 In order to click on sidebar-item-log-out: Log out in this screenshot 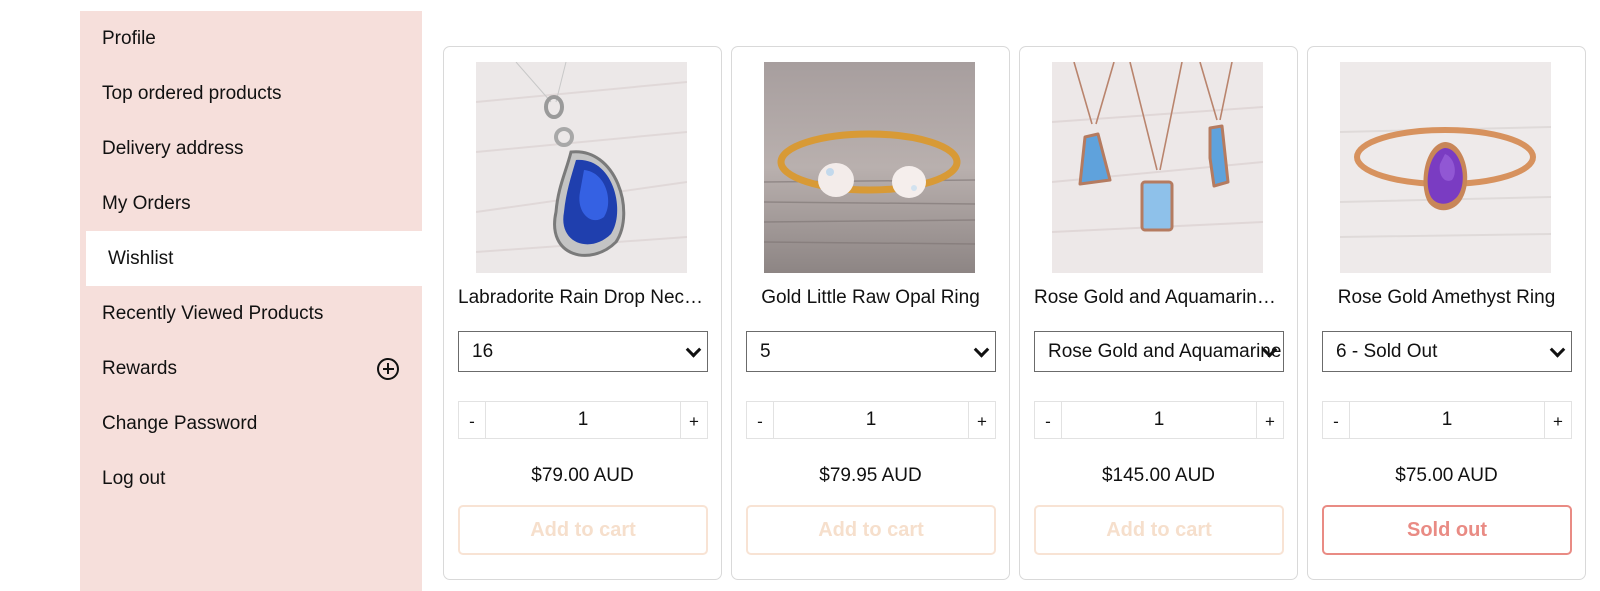, I will do `click(251, 478)`.